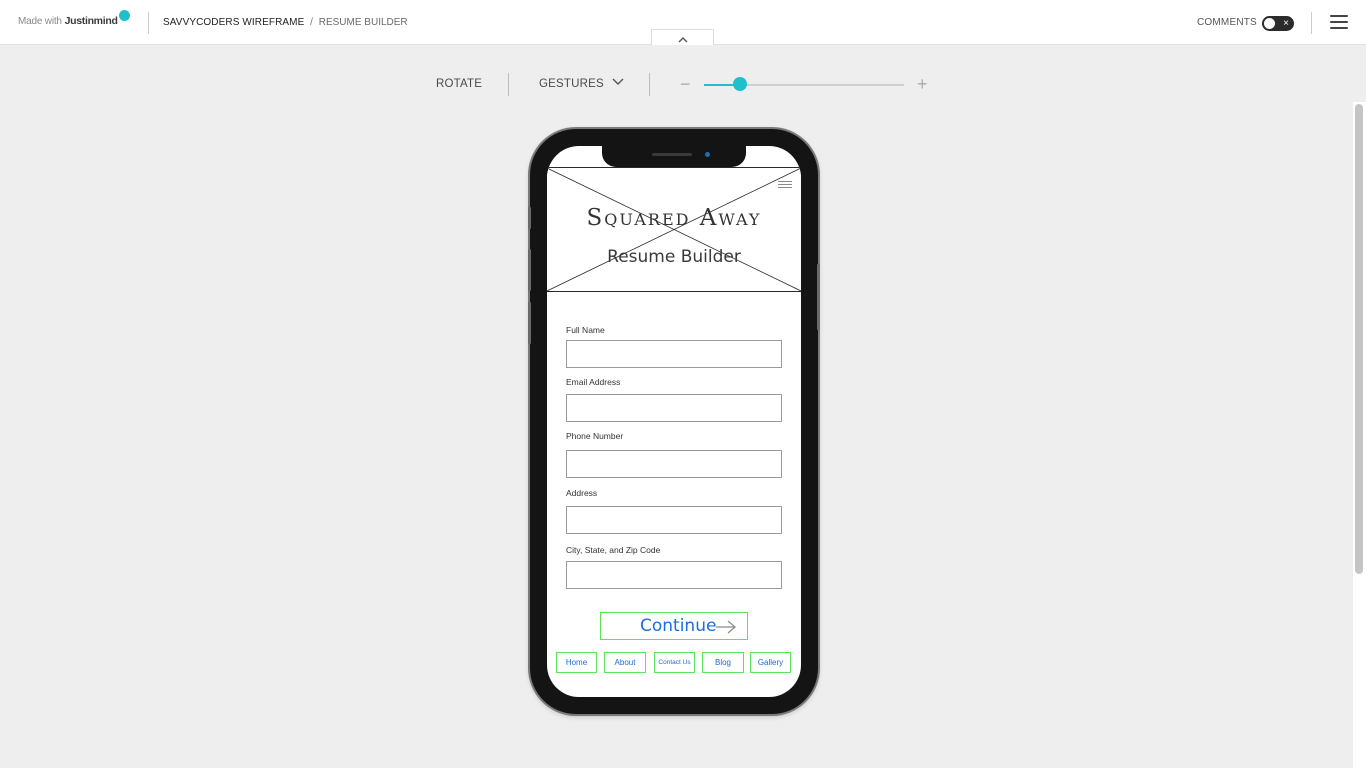 The height and width of the screenshot is (768, 1366). Describe the element at coordinates (576, 662) in the screenshot. I see `nav-home-button: Home` at that location.